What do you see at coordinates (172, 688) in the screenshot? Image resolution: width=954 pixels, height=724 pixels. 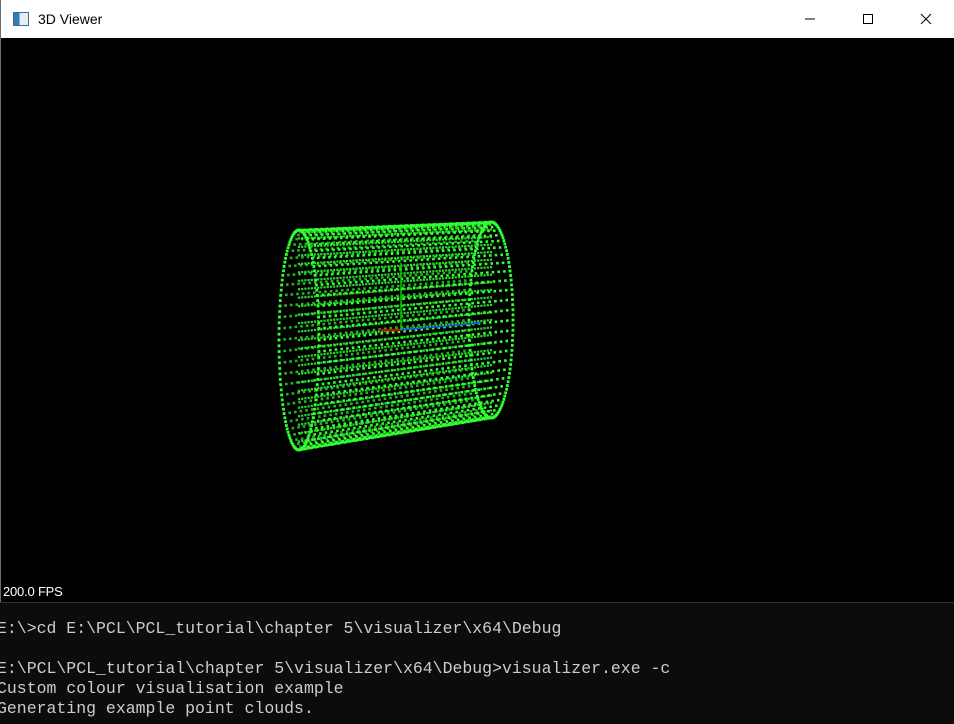 I see `console-line: Custom colour visualisation example` at bounding box center [172, 688].